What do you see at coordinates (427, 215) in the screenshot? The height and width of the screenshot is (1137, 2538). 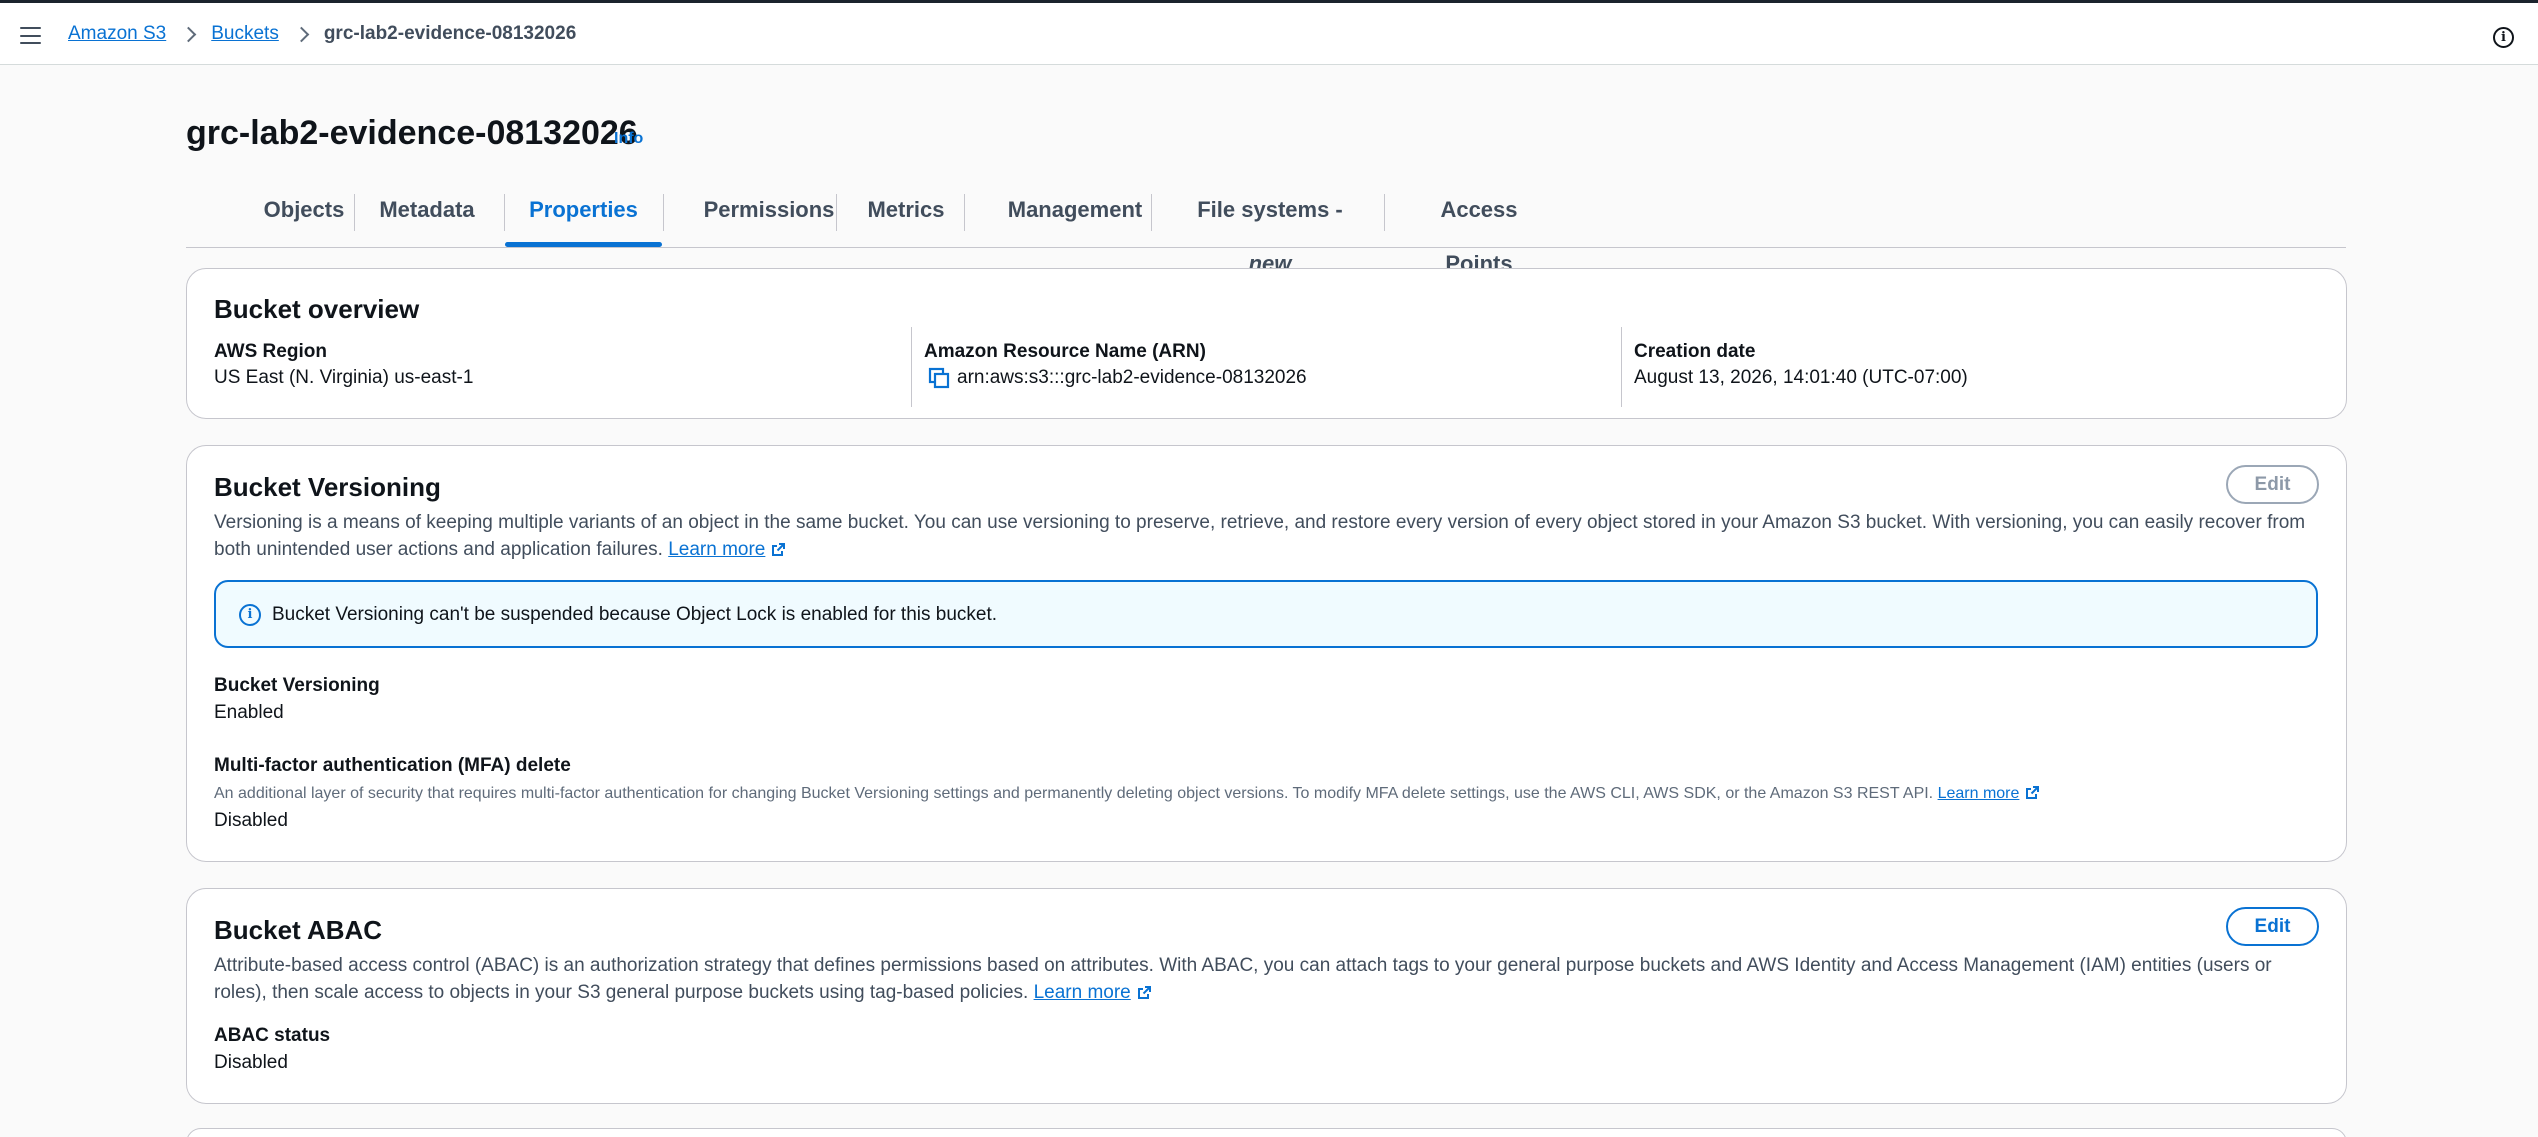 I see `tab-metadata: Metadata` at bounding box center [427, 215].